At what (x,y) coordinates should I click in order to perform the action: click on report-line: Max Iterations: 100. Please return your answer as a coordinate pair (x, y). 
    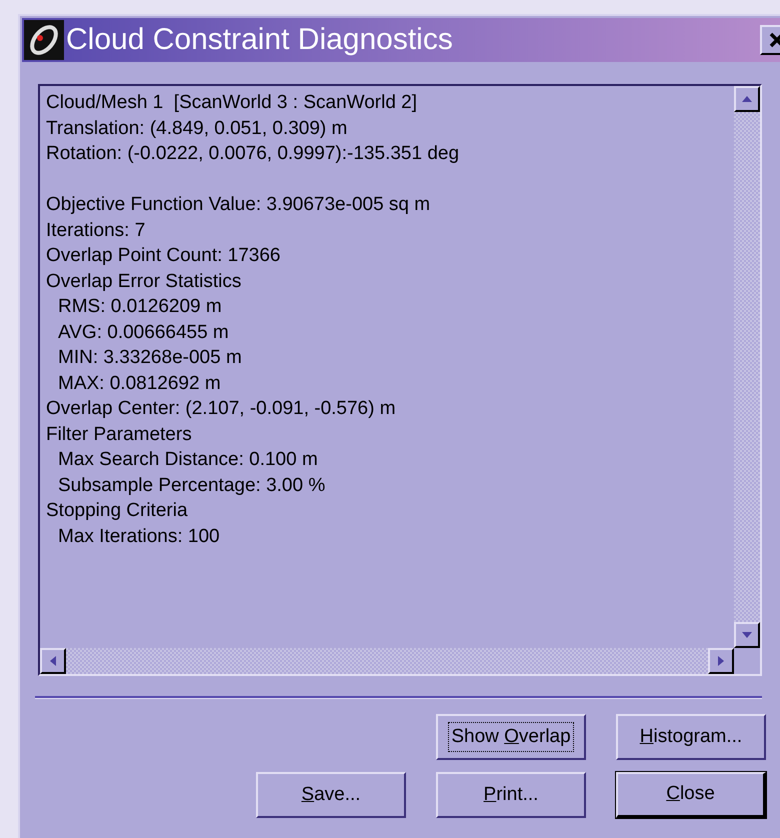
    Looking at the image, I should click on (139, 536).